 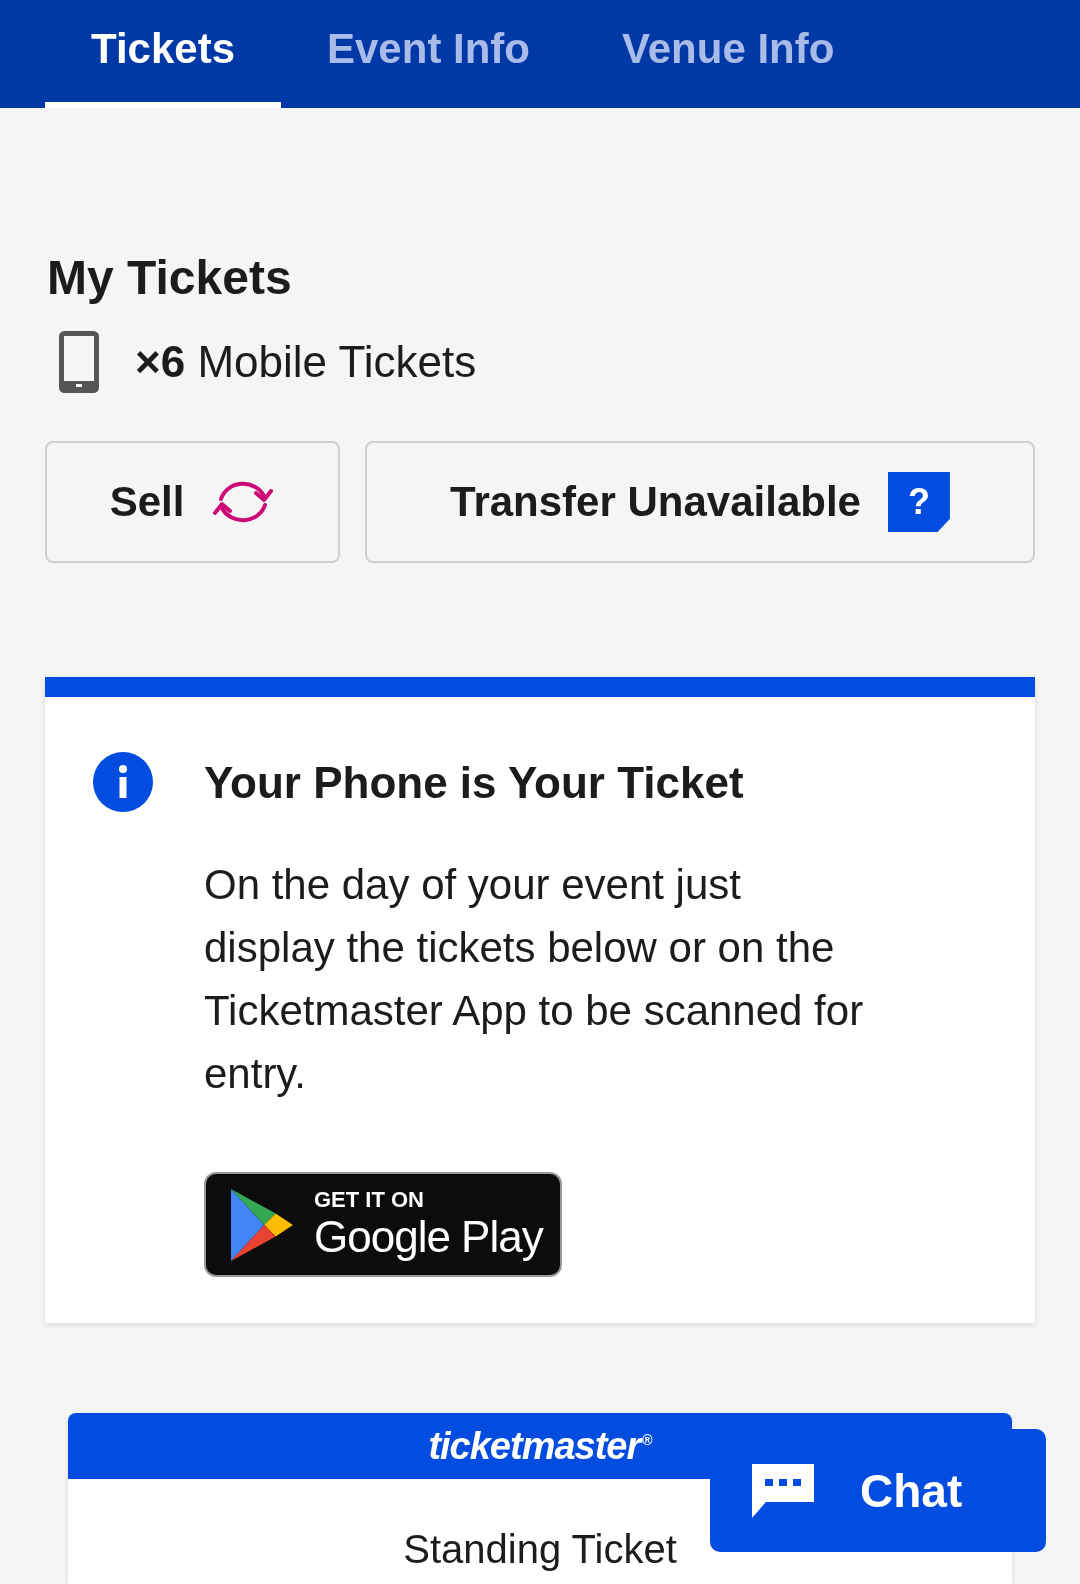 What do you see at coordinates (918, 502) in the screenshot?
I see `help-icon: ?` at bounding box center [918, 502].